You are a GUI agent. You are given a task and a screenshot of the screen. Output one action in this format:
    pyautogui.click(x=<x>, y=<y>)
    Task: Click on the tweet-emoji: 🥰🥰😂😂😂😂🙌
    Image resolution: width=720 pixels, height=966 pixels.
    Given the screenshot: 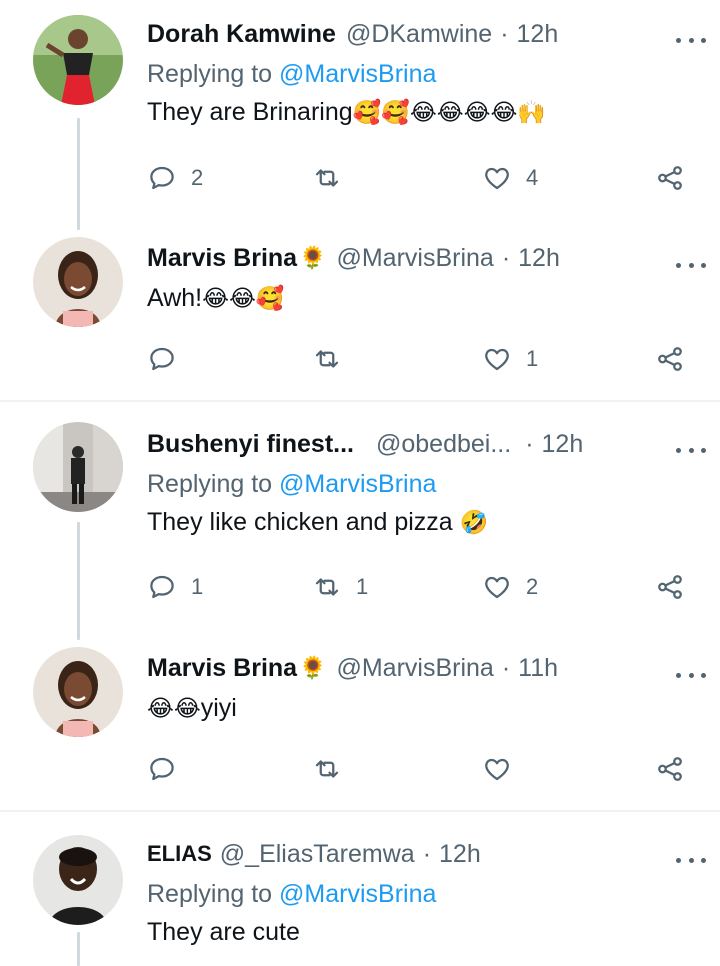 What is the action you would take?
    pyautogui.click(x=449, y=112)
    